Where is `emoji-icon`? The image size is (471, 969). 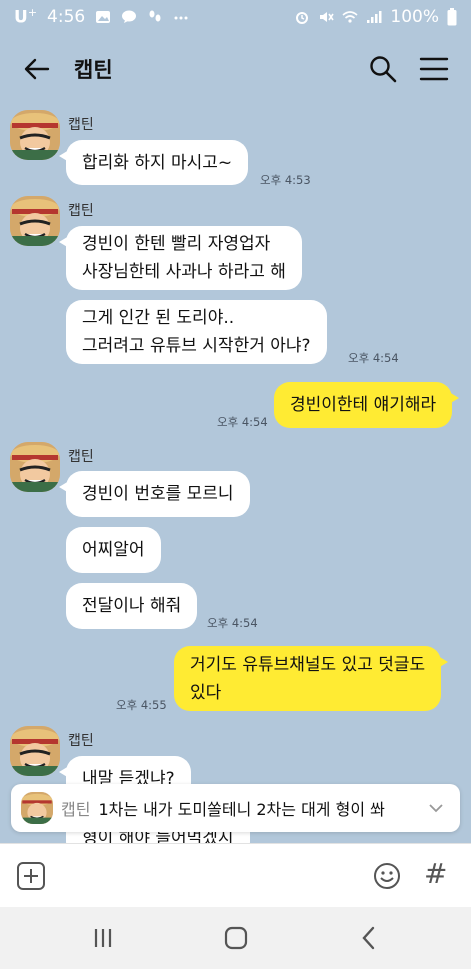
emoji-icon is located at coordinates (387, 876).